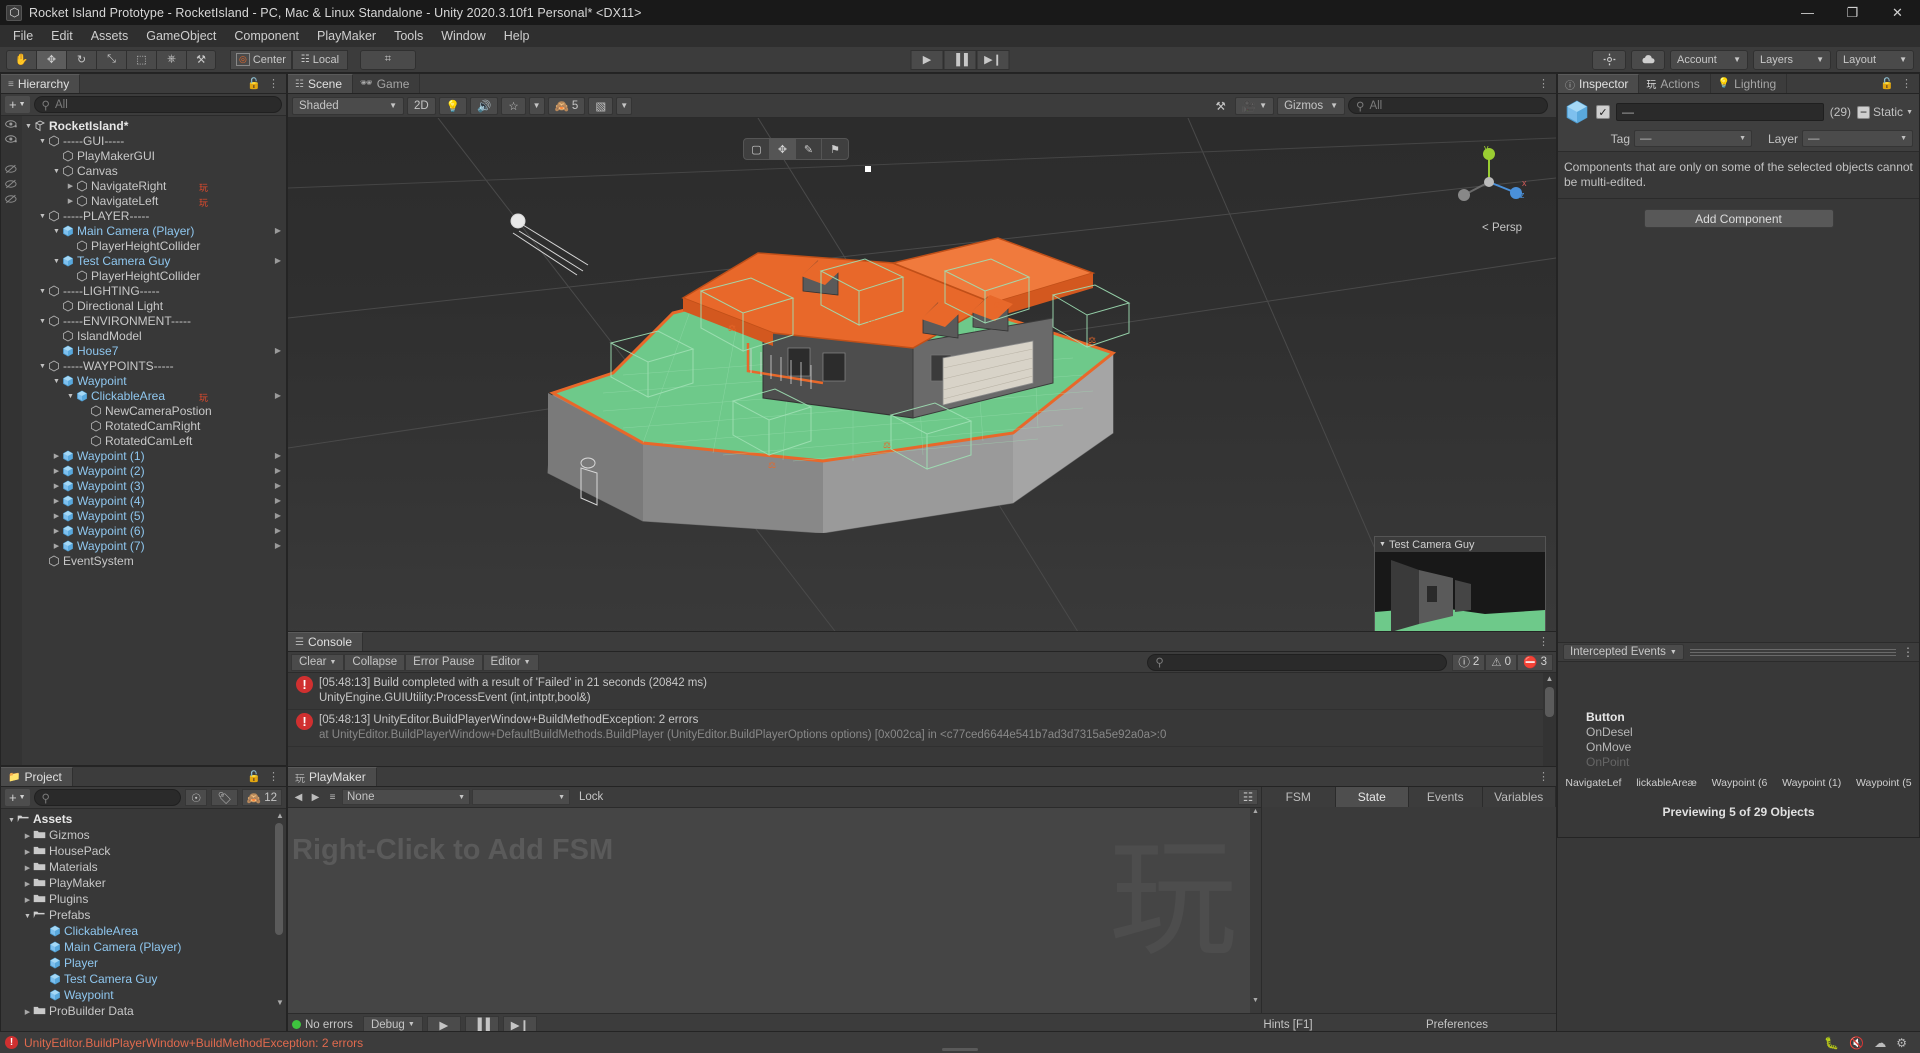 The height and width of the screenshot is (1053, 1920). I want to click on tab-hierarchy: ≡ Hierarchy, so click(41, 83).